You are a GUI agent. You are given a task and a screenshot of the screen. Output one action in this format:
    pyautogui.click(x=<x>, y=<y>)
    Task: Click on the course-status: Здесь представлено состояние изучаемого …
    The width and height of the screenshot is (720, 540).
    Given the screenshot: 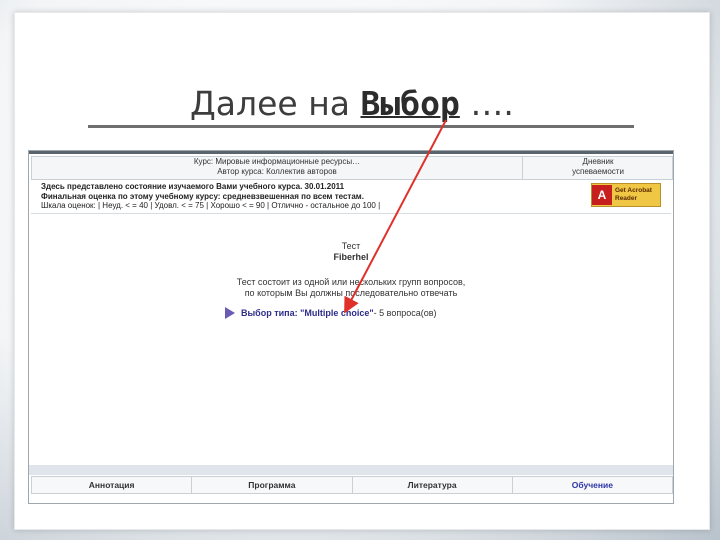 What is the action you would take?
    pyautogui.click(x=351, y=196)
    